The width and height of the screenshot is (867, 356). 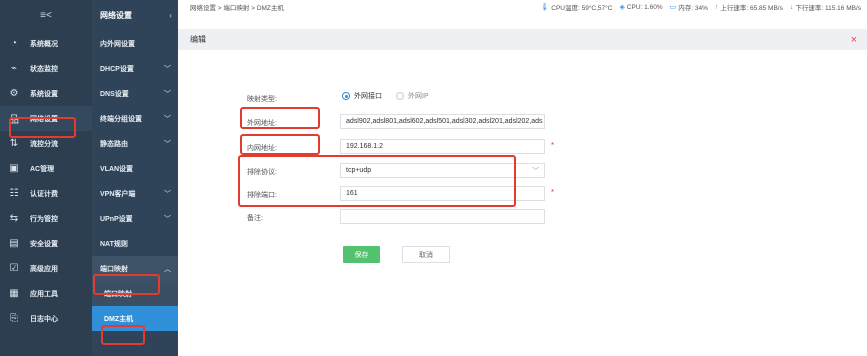 What do you see at coordinates (14, 218) in the screenshot?
I see `behavior-icon: ⇆` at bounding box center [14, 218].